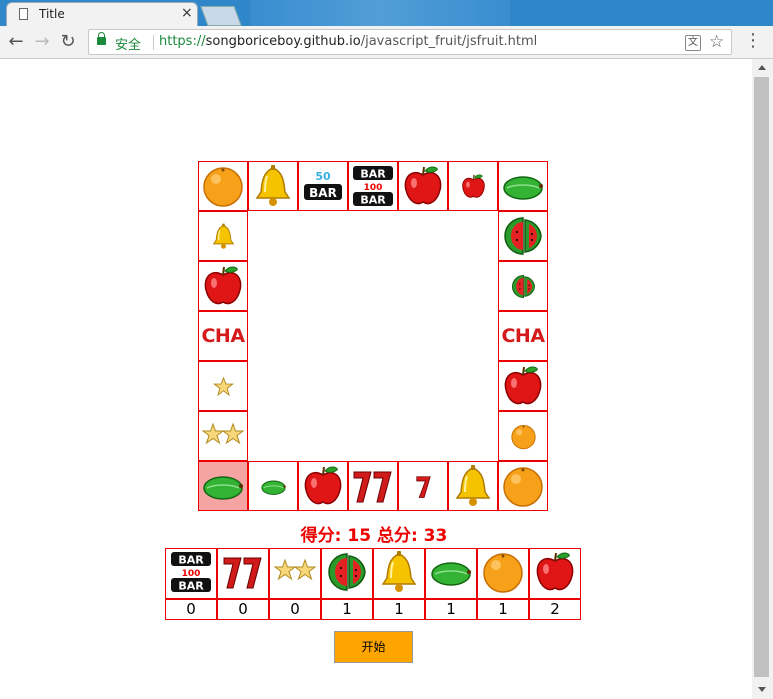 The image size is (773, 699). I want to click on menu-kebab-icon: ⋮, so click(753, 40).